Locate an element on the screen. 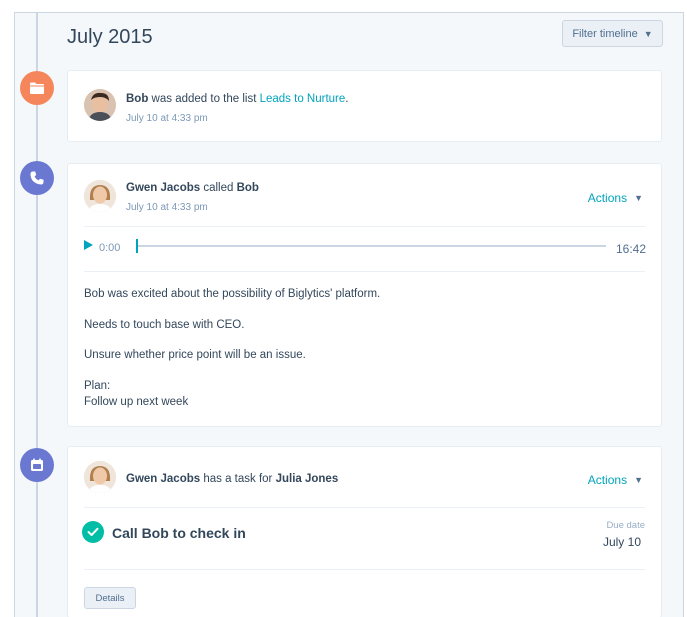  task-description: Gwen Jacobs has a task for Julia Jones is located at coordinates (232, 479).